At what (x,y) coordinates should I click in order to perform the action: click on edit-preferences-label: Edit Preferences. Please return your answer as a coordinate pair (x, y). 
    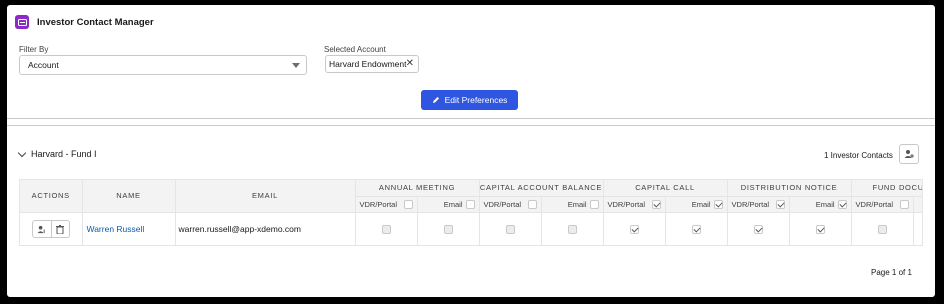
    Looking at the image, I should click on (476, 100).